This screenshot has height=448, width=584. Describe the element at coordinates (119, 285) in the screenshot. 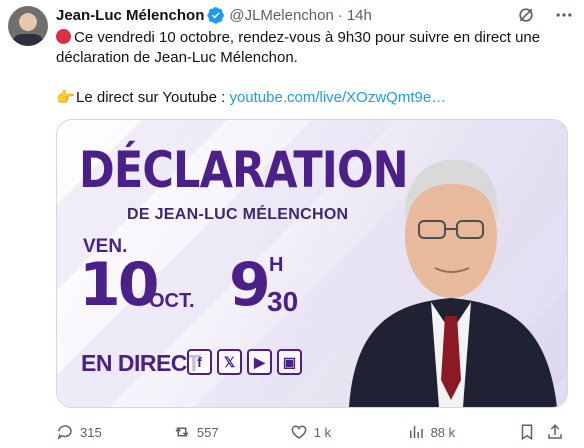

I see `media-date-number: 10` at that location.